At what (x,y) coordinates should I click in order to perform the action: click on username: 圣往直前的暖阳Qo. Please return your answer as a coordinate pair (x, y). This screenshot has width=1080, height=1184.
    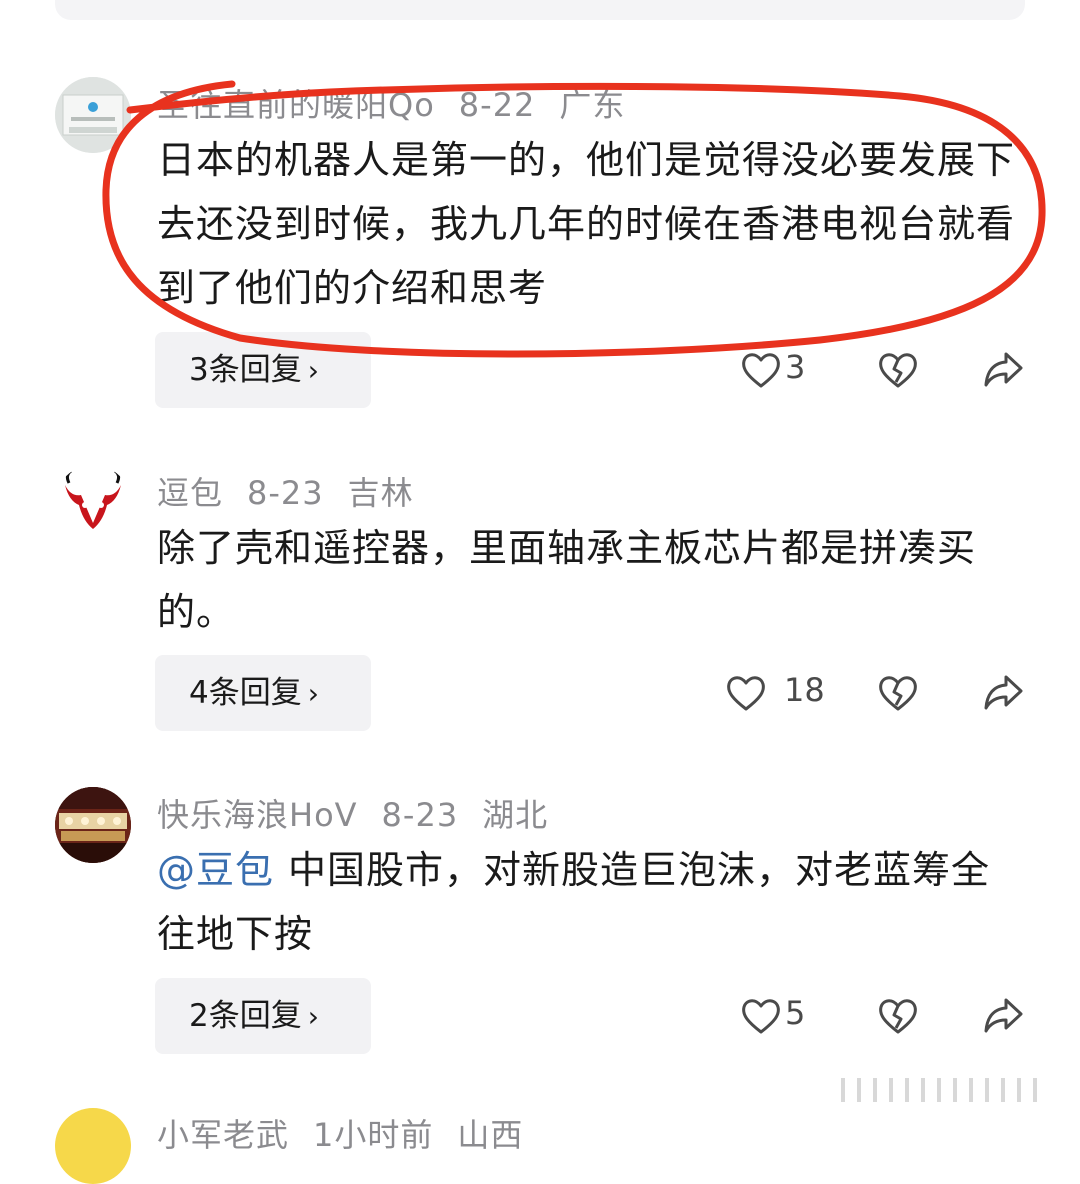
    Looking at the image, I should click on (296, 105).